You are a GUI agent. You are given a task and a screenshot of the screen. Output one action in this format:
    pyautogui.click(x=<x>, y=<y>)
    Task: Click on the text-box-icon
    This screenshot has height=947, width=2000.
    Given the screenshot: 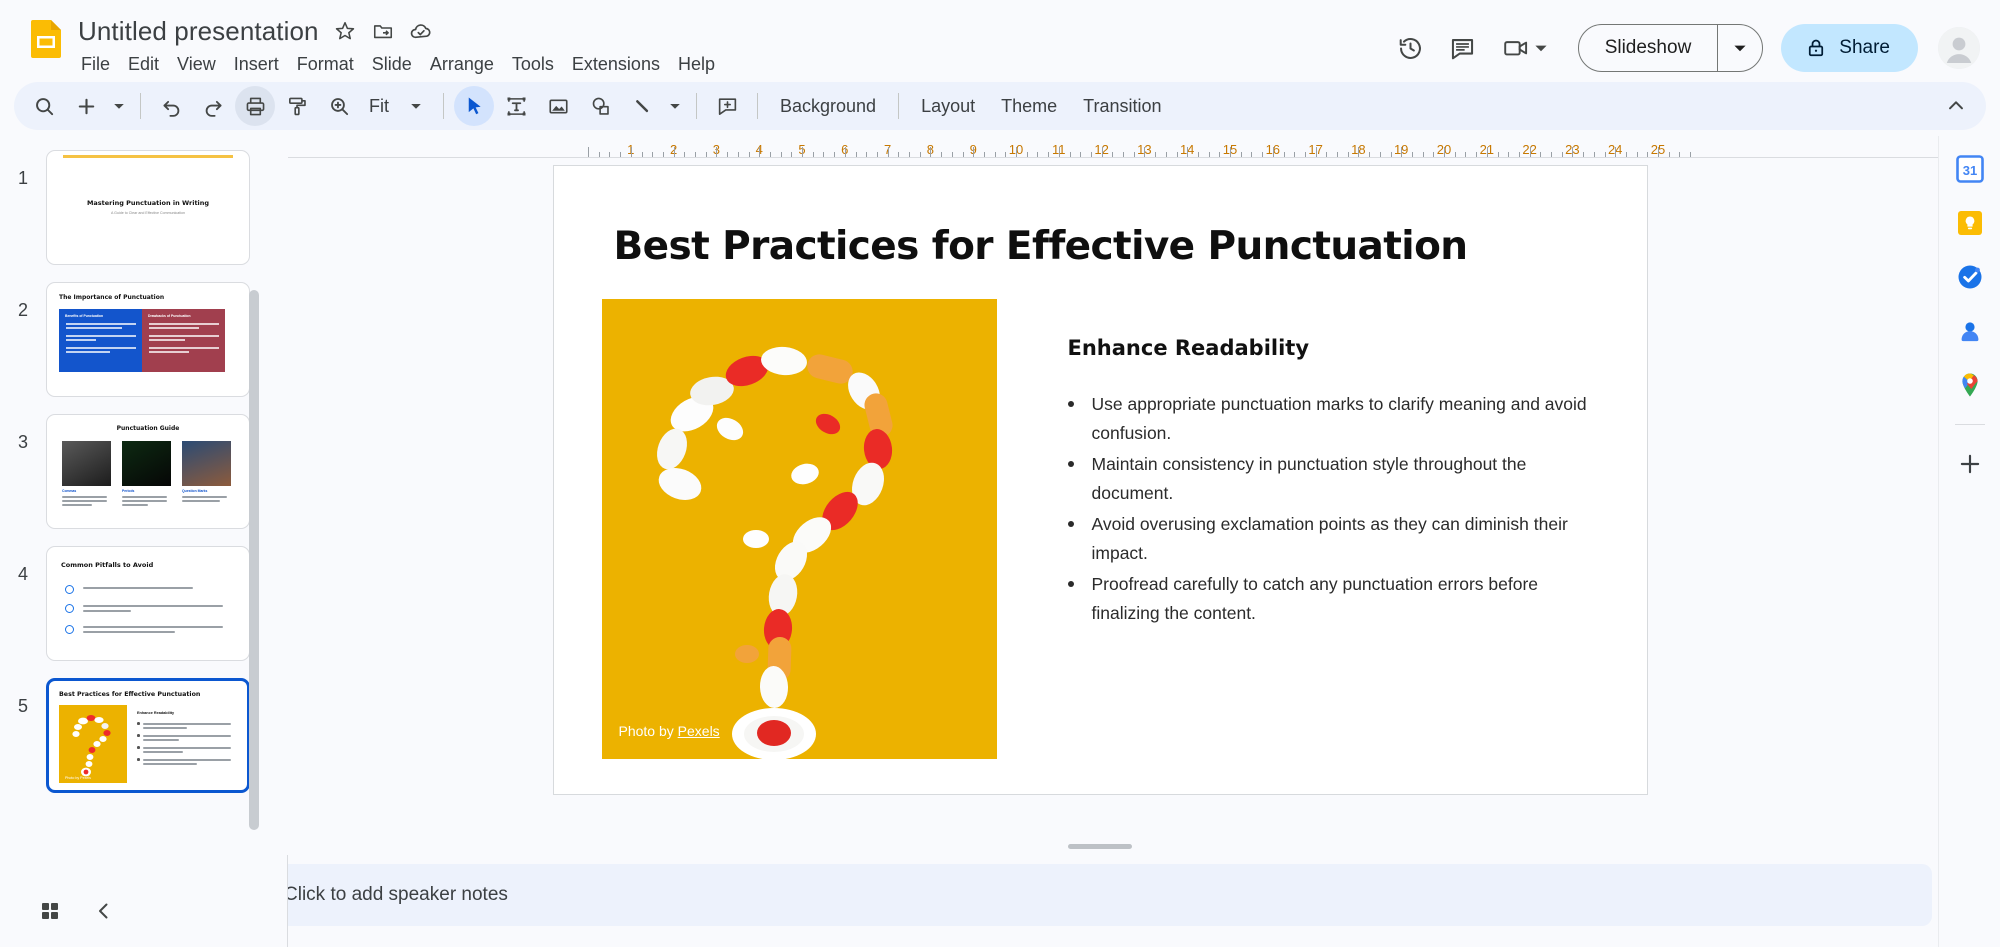 What is the action you would take?
    pyautogui.click(x=516, y=106)
    